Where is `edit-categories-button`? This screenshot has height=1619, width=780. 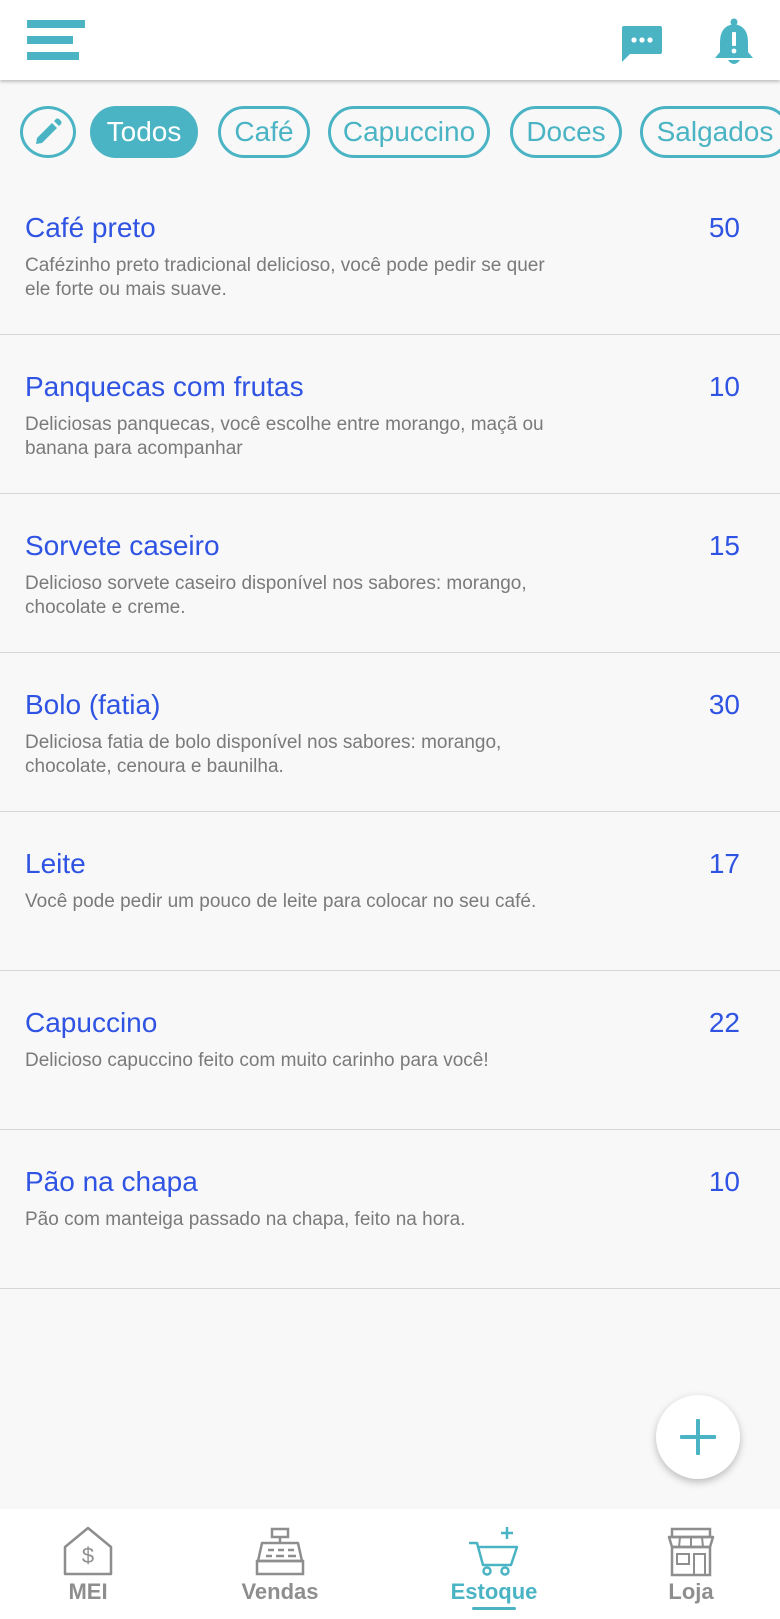
edit-categories-button is located at coordinates (48, 132).